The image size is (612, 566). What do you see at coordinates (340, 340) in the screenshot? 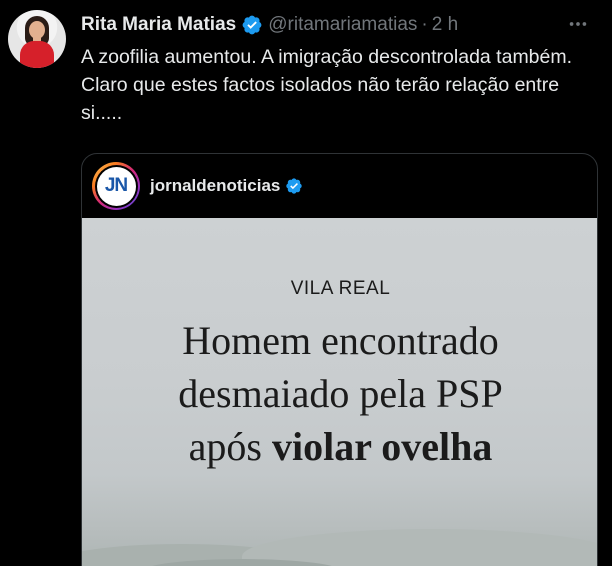
I see `headline-line: Homem encontrado` at bounding box center [340, 340].